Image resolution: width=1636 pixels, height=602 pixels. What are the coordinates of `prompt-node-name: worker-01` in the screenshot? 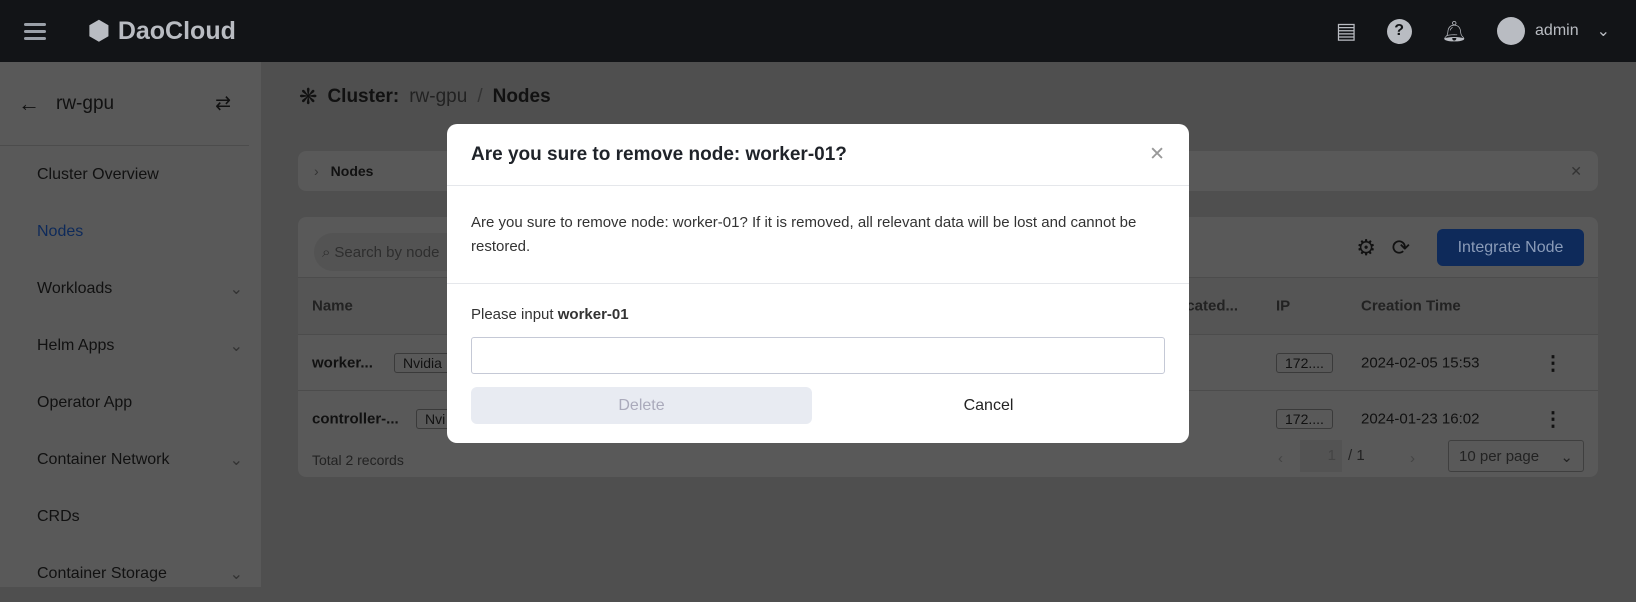 It's located at (593, 314).